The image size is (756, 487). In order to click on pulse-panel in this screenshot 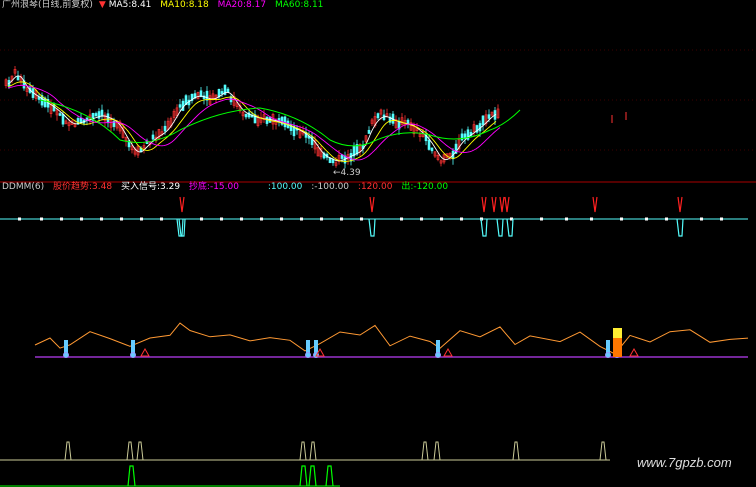, I will do `click(305, 464)`.